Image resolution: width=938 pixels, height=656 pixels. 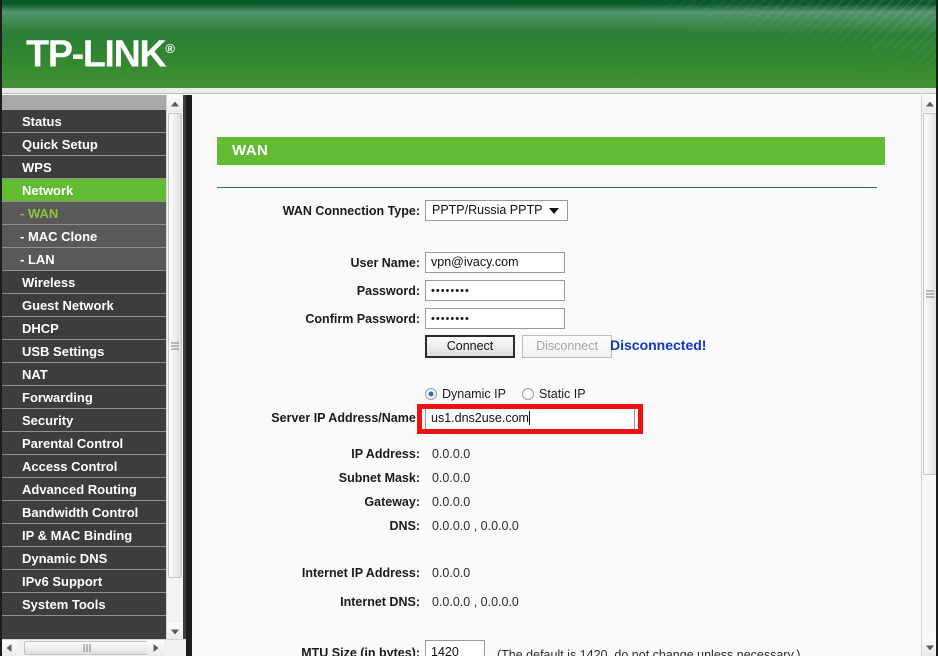 I want to click on username-row: User Name: vpn@ivacy.com, so click(x=542, y=263).